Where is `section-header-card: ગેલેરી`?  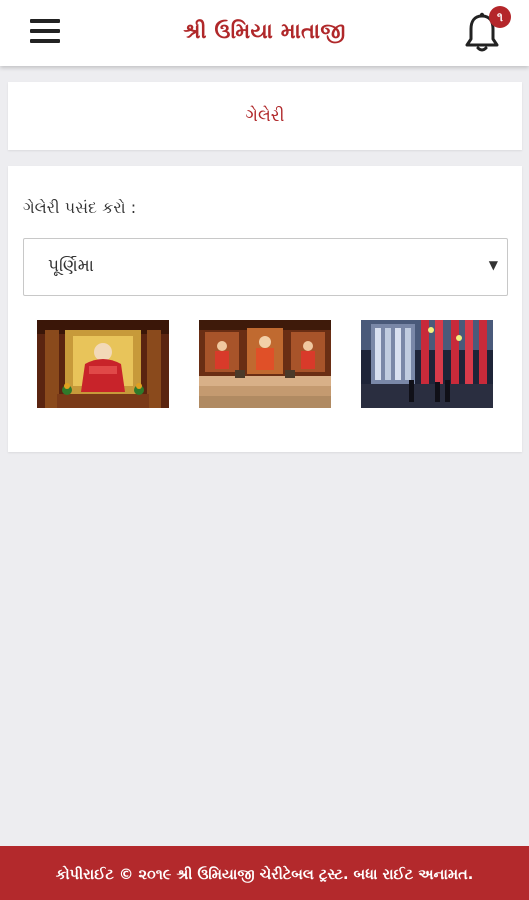 section-header-card: ગેલેરી is located at coordinates (265, 116).